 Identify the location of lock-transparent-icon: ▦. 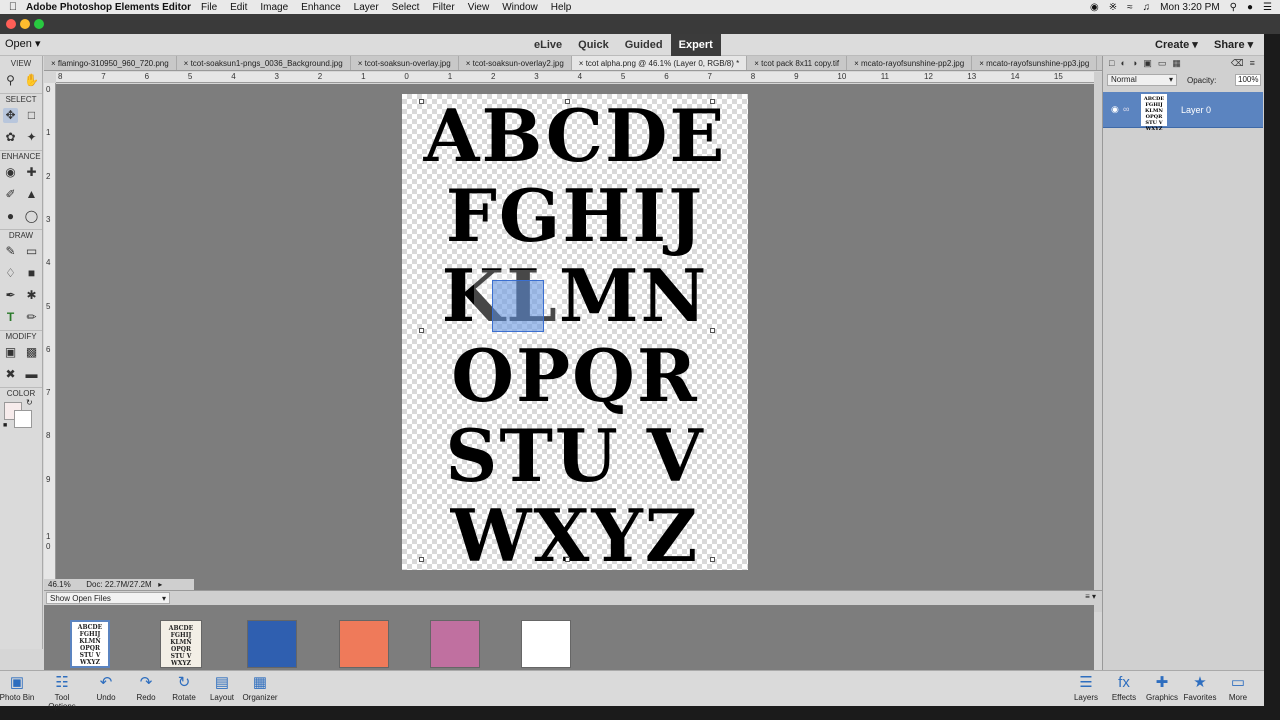
(1176, 63).